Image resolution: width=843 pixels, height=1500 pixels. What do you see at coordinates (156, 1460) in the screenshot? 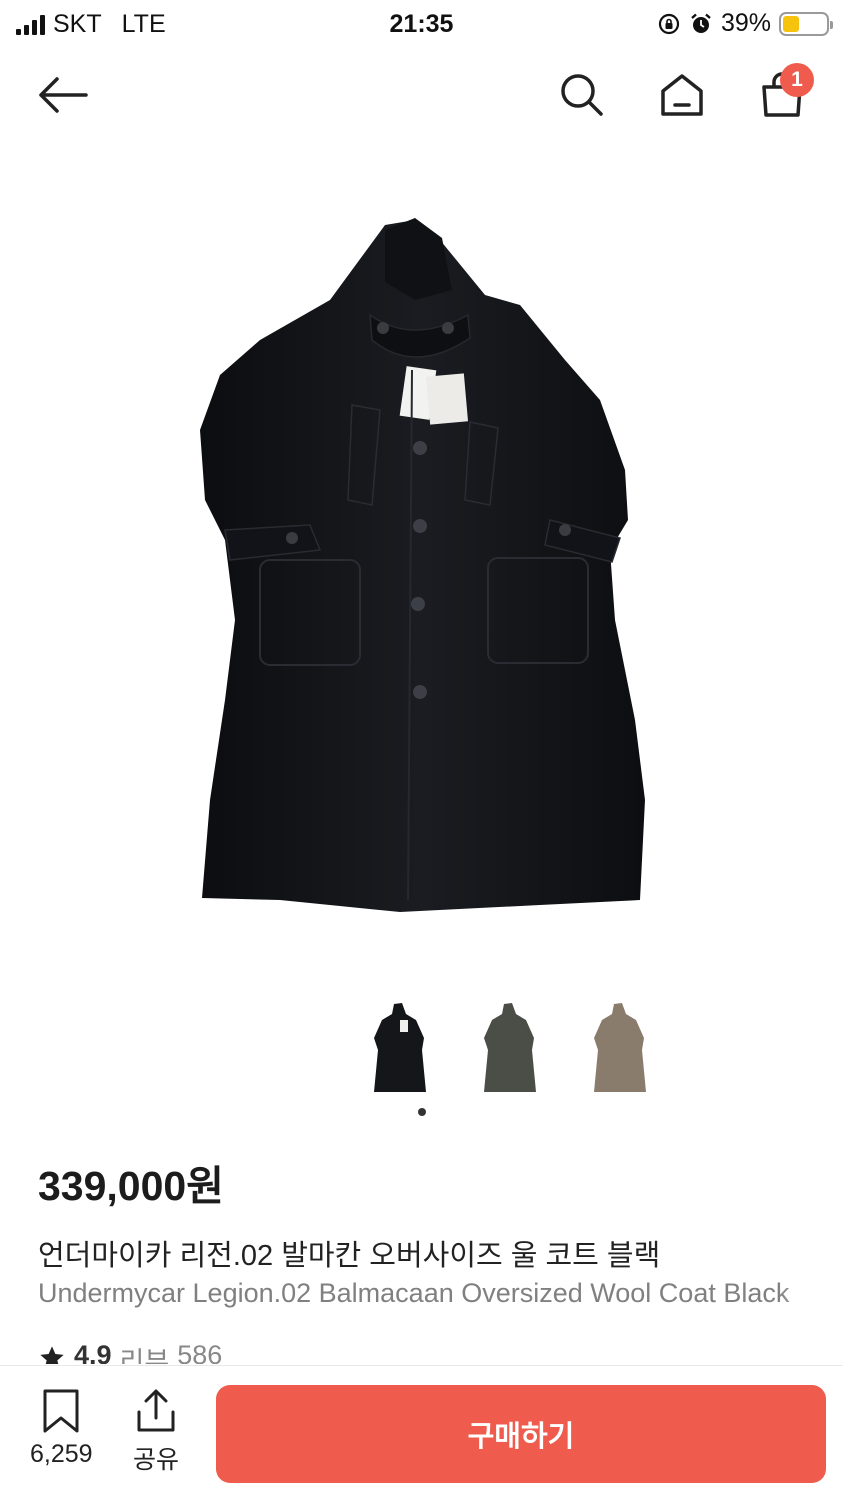
I see `share-label: 공유` at bounding box center [156, 1460].